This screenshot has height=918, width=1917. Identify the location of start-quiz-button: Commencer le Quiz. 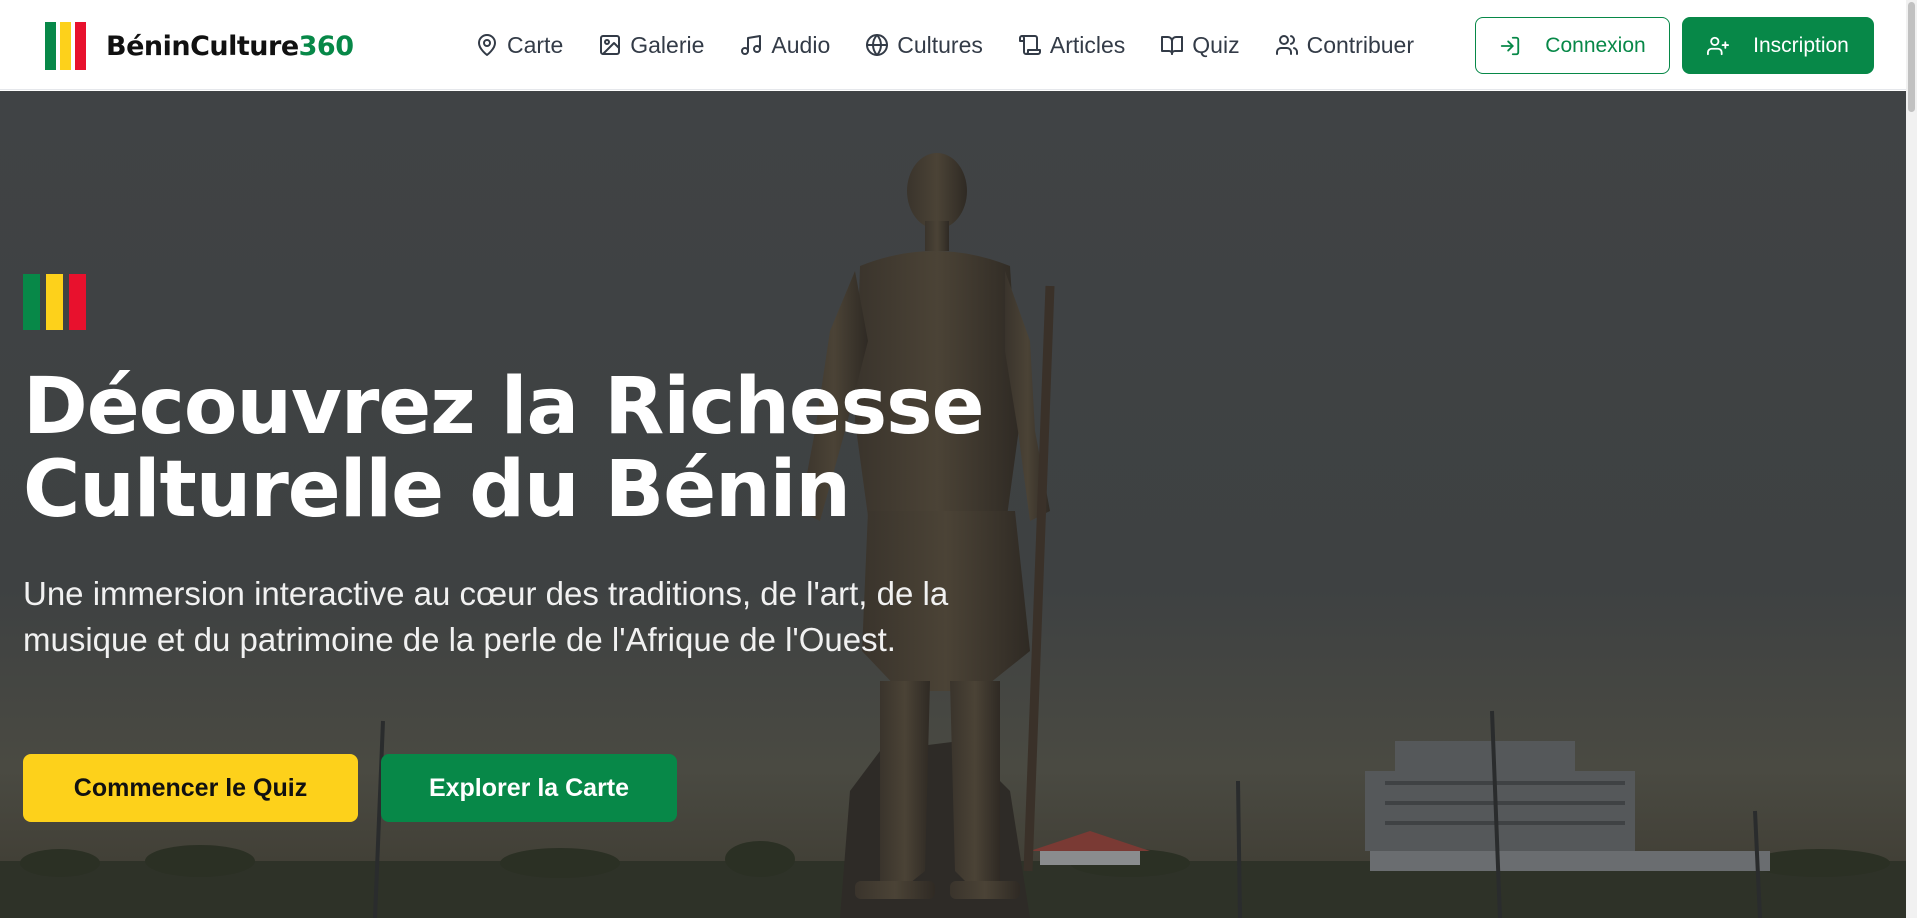
(190, 788).